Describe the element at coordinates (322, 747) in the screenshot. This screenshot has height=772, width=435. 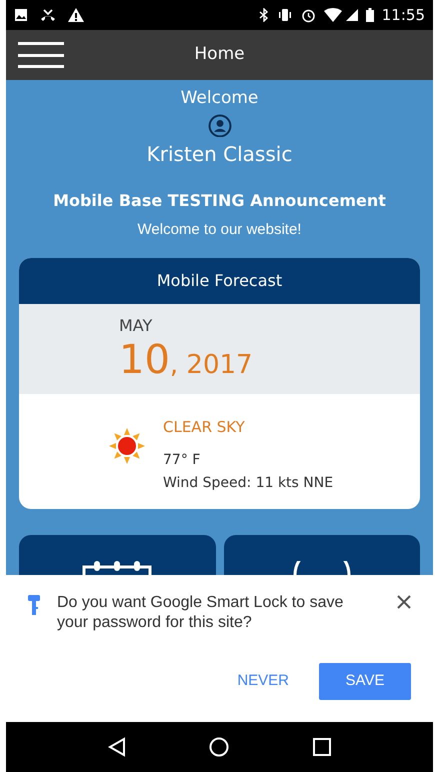
I see `recents-icon` at that location.